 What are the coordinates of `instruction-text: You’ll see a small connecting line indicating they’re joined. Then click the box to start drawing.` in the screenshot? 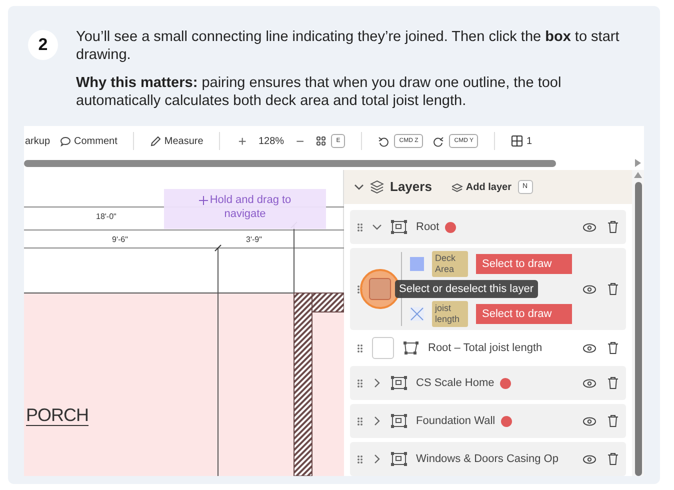 It's located at (348, 46).